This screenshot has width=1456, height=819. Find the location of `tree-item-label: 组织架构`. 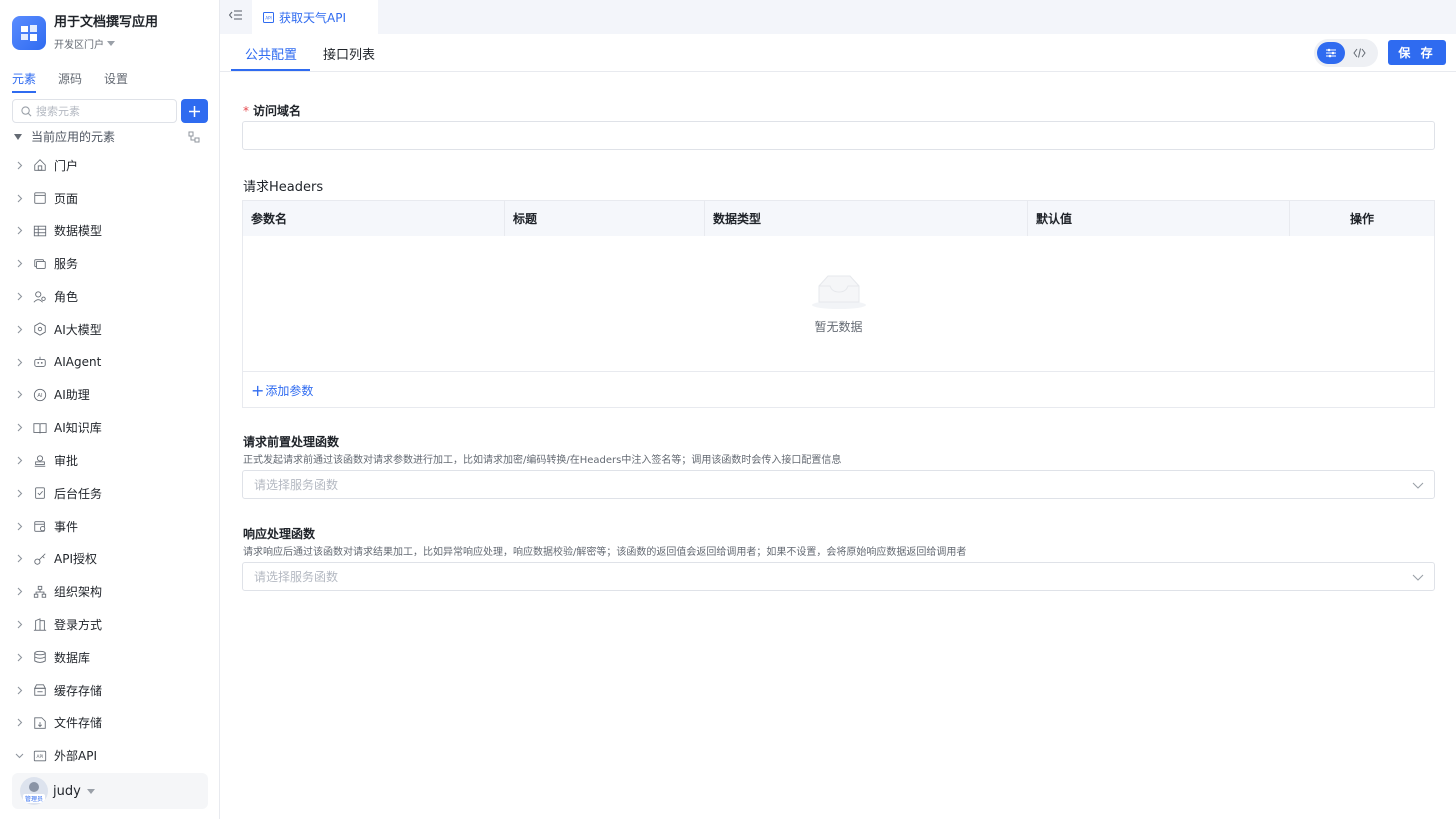

tree-item-label: 组织架构 is located at coordinates (78, 592).